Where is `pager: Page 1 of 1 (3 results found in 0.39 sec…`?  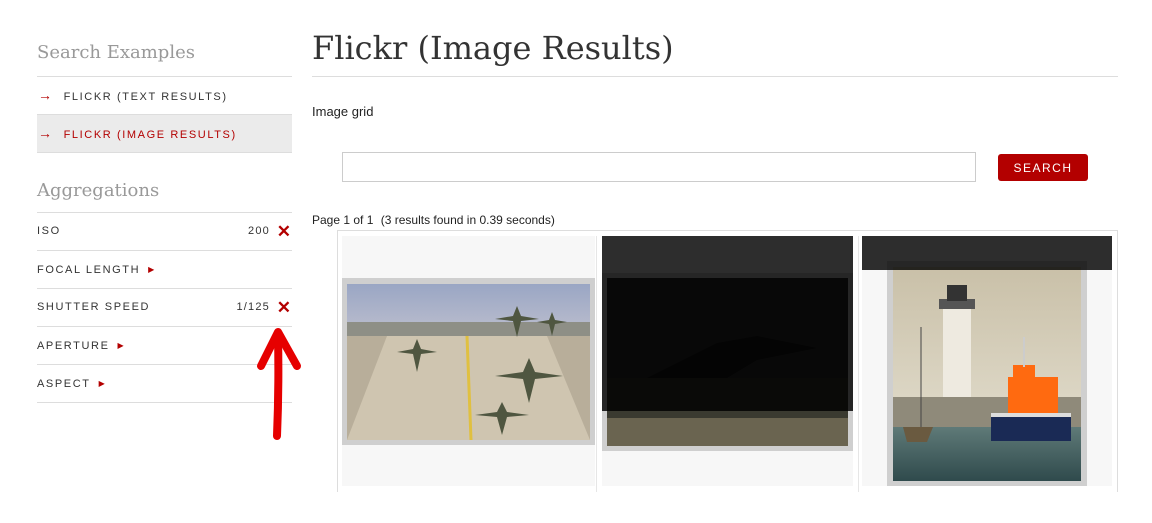 pager: Page 1 of 1 (3 results found in 0.39 sec… is located at coordinates (433, 220).